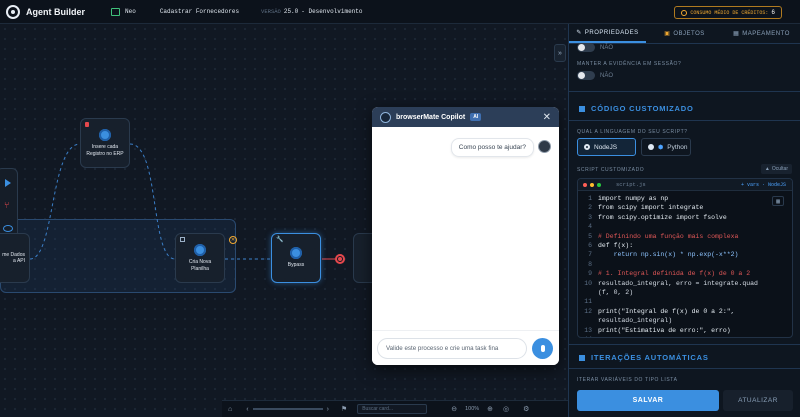 This screenshot has width=800, height=417. What do you see at coordinates (280, 240) in the screenshot?
I see `wrench-icon: 🔧` at bounding box center [280, 240].